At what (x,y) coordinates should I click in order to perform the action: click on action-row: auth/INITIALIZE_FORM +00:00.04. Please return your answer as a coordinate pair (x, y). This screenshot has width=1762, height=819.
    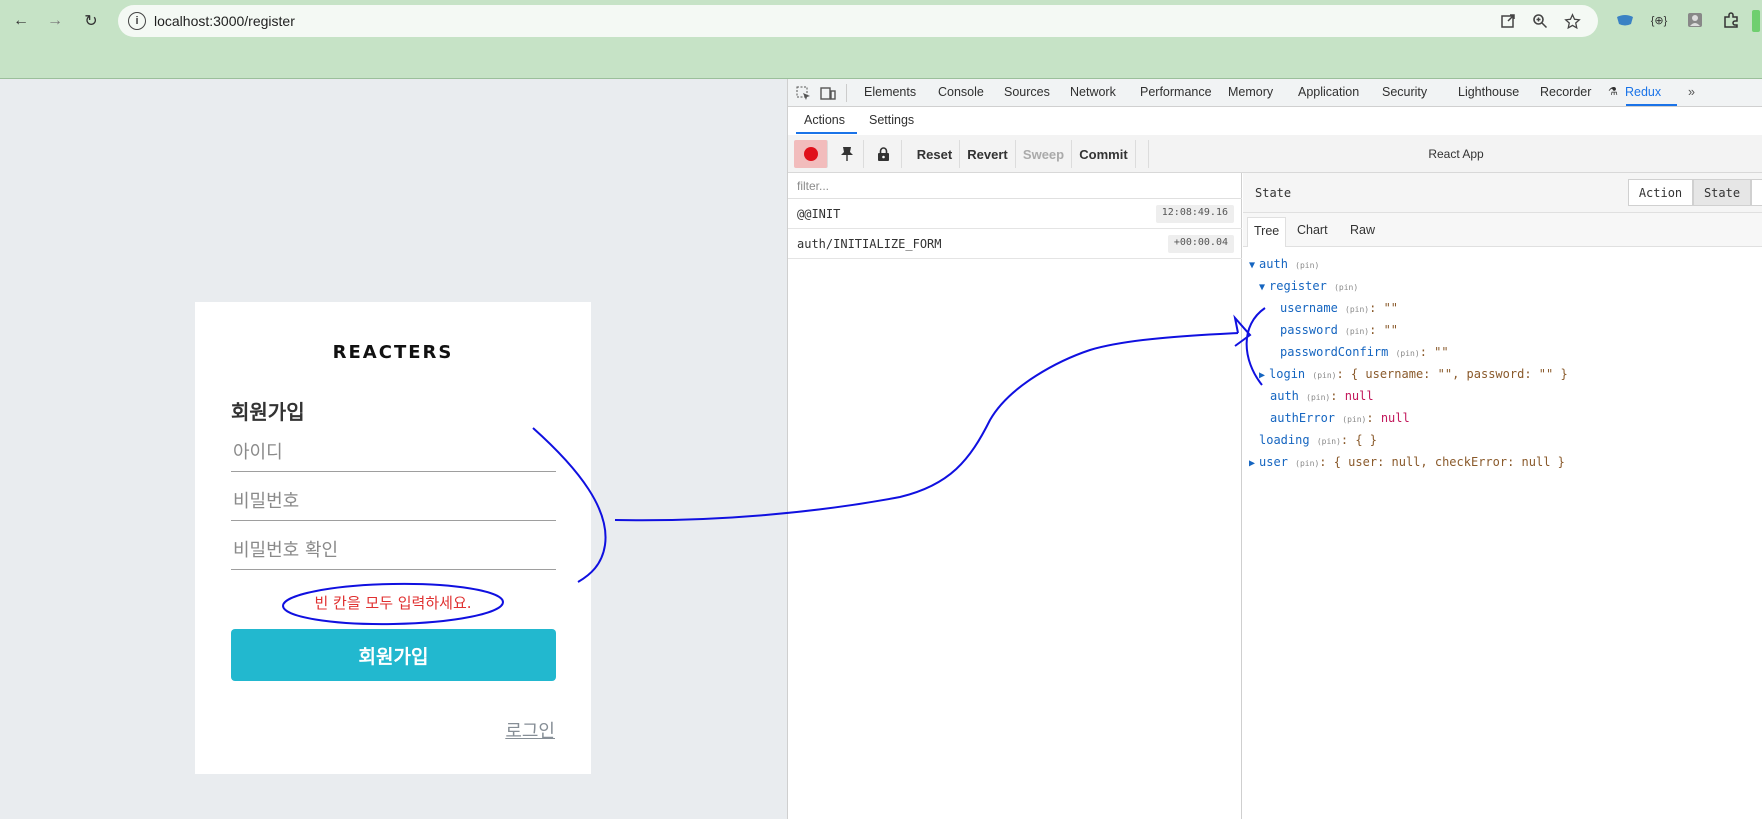
    Looking at the image, I should click on (1015, 244).